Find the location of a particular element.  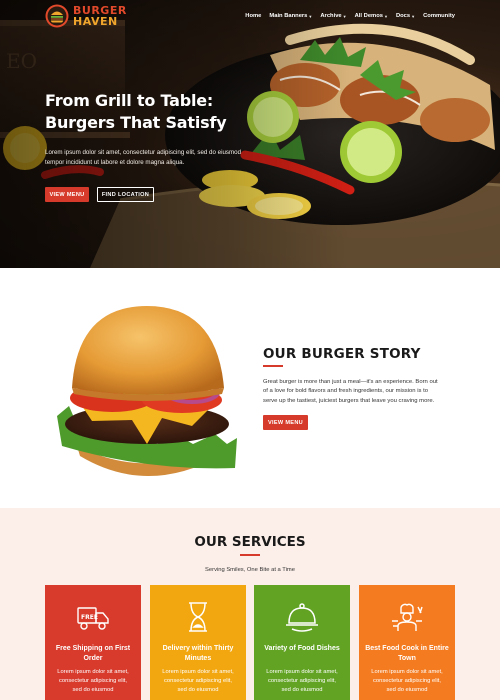

svg-text: FREE is located at coordinates (89, 617).